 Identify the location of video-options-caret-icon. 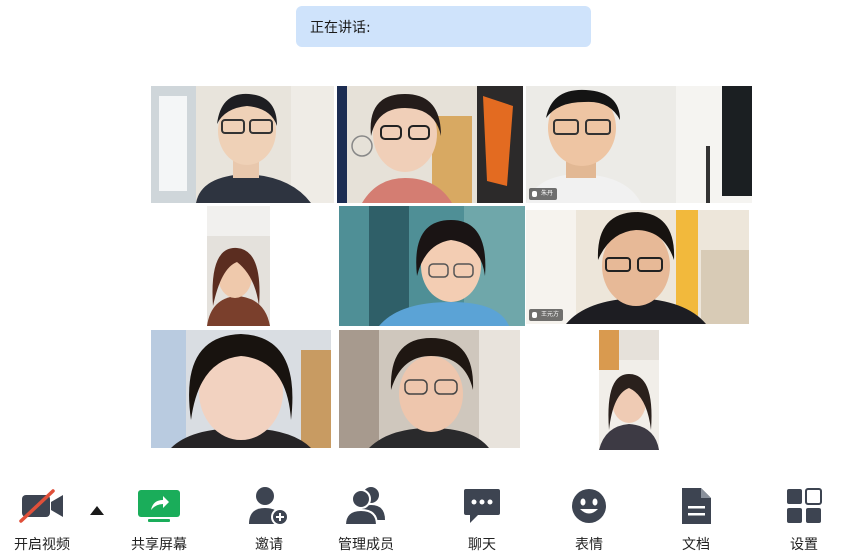
(97, 510).